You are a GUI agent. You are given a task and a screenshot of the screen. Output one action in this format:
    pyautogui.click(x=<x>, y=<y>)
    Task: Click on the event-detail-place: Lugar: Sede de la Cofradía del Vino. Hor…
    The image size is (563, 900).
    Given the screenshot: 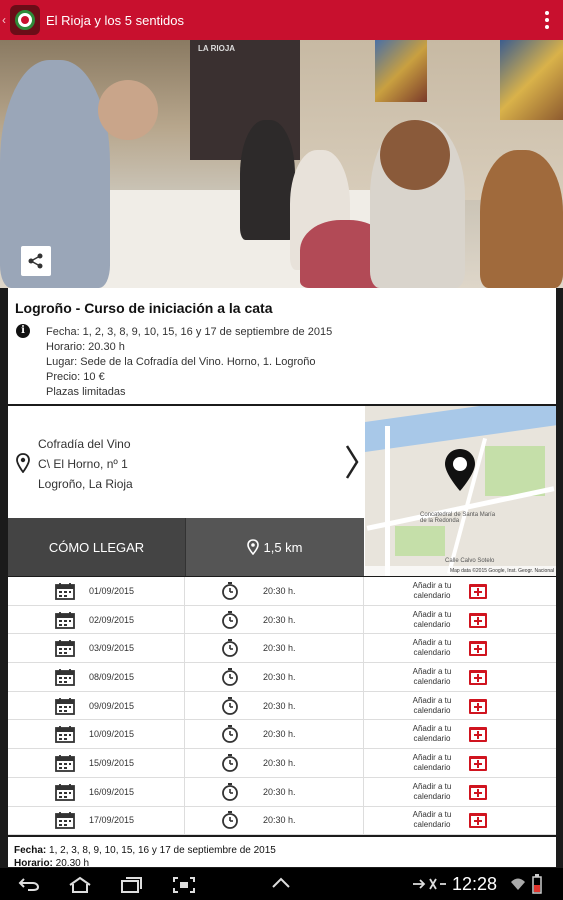 What is the action you would take?
    pyautogui.click(x=181, y=362)
    